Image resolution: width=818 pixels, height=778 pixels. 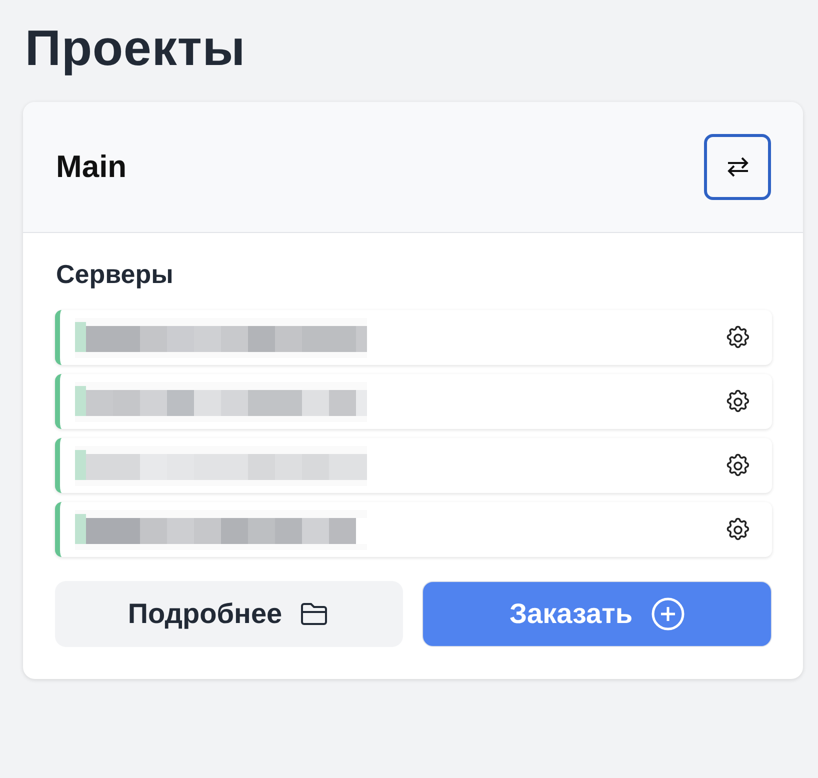 I want to click on page-title: Проекты, so click(x=136, y=48).